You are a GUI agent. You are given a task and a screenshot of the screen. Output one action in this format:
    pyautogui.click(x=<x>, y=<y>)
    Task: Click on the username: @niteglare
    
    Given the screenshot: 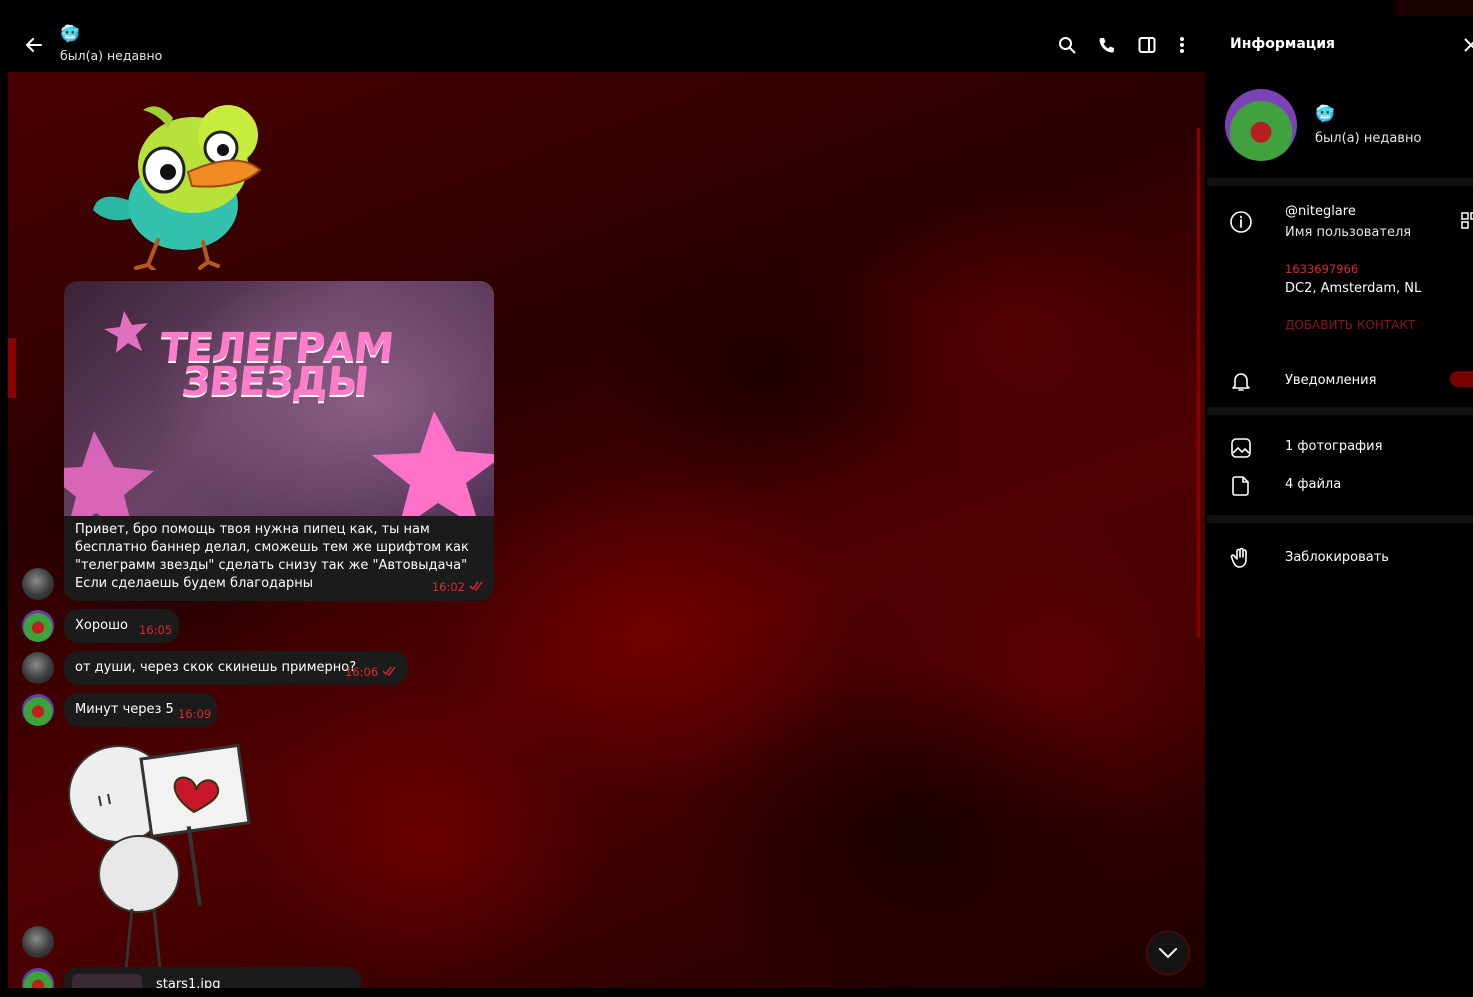 What is the action you would take?
    pyautogui.click(x=1320, y=211)
    